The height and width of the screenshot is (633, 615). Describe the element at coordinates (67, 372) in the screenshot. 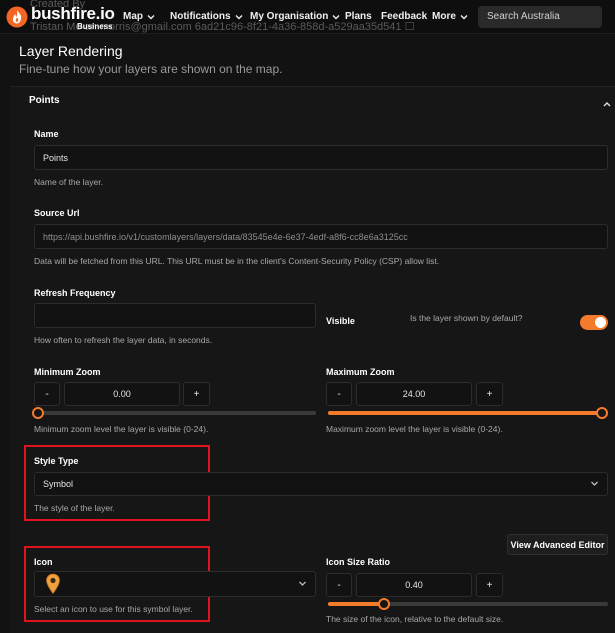

I see `min-zoom-label: Minimum Zoom` at that location.